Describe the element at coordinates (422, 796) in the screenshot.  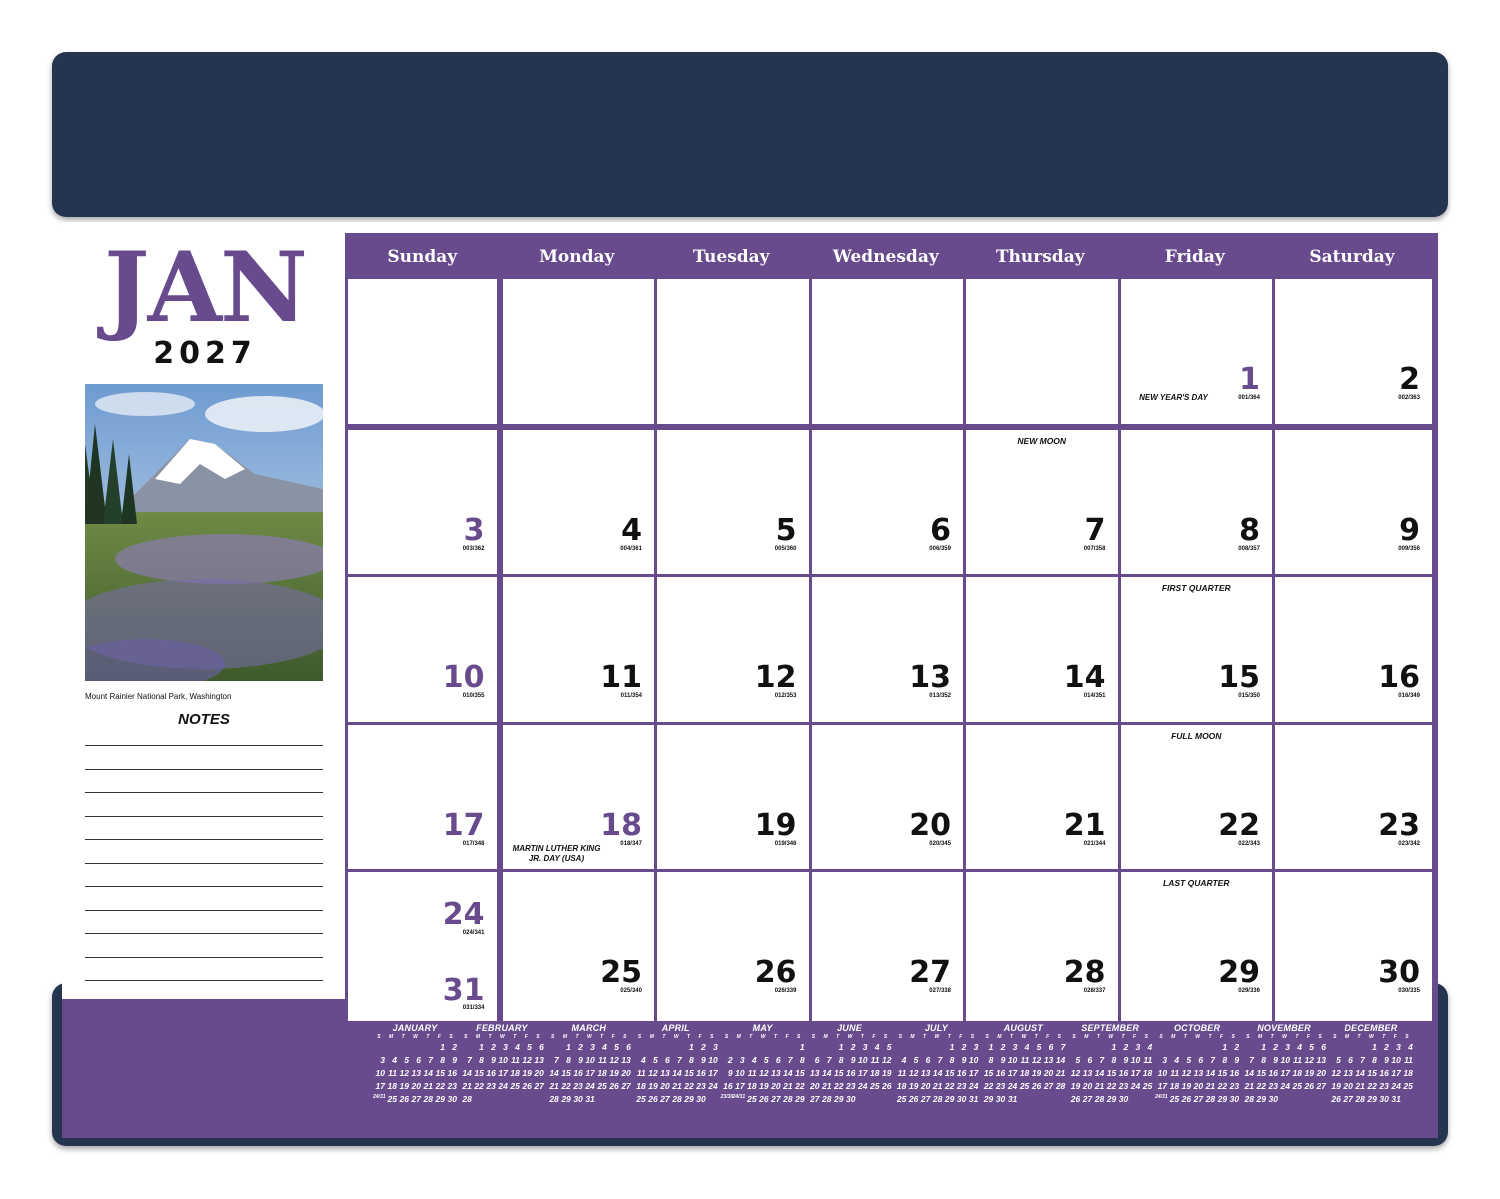
I see `day-cell: 17 017/348` at that location.